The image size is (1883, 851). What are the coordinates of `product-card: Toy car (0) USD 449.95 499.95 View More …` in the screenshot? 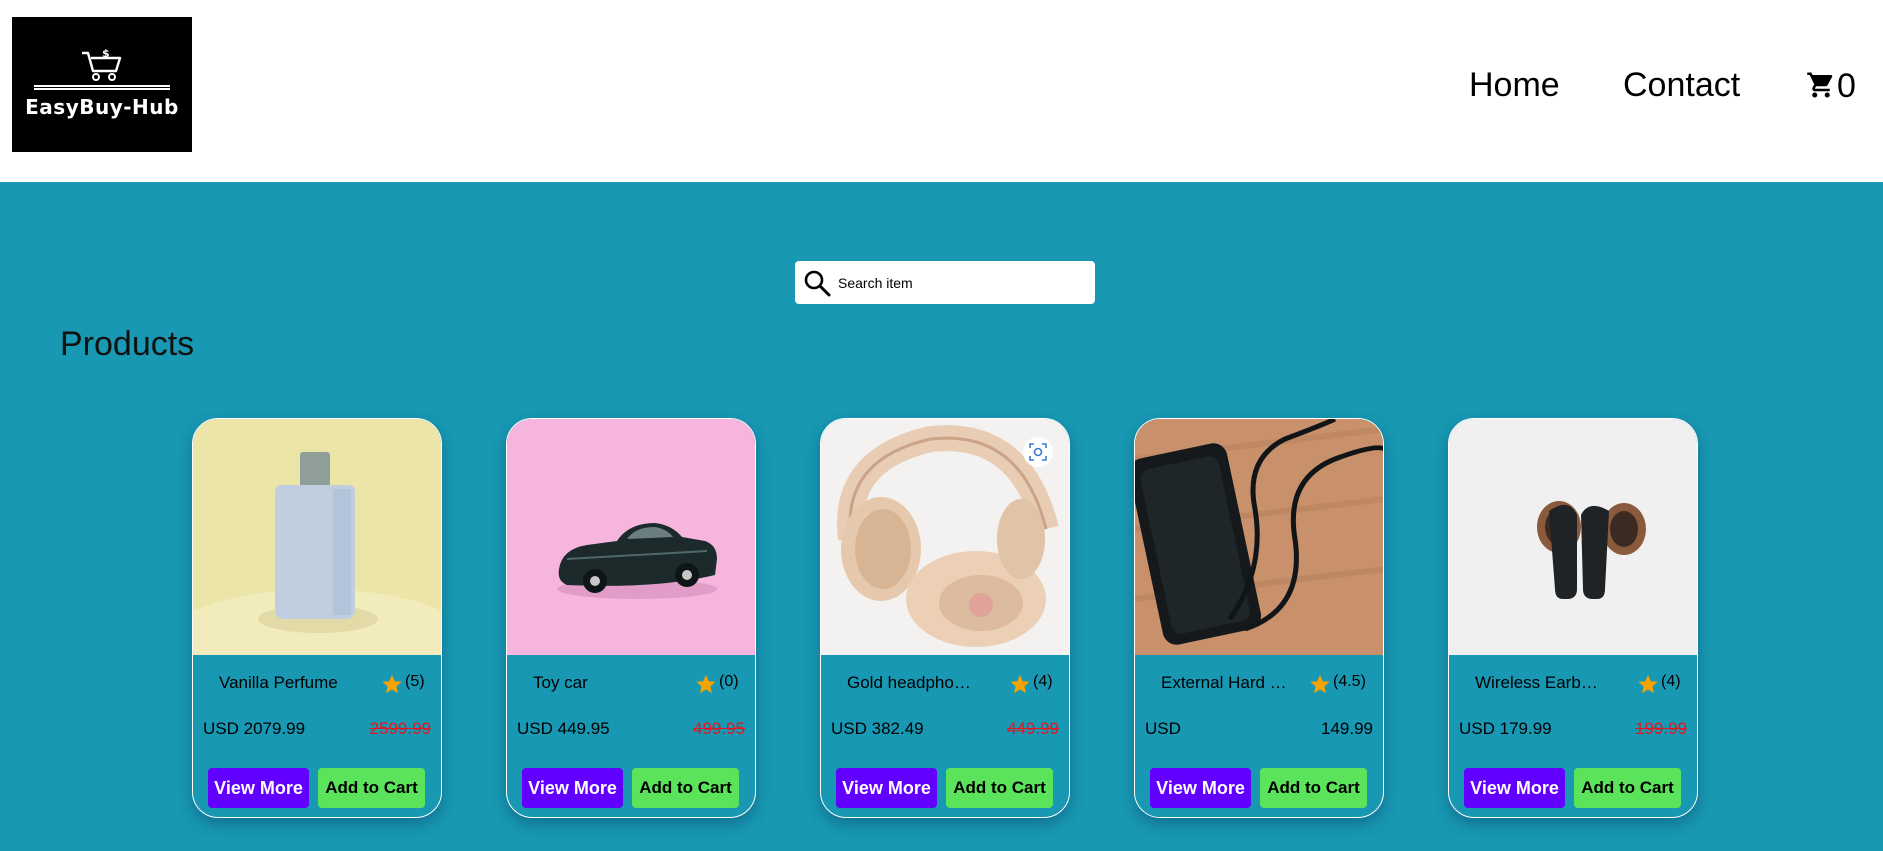 It's located at (631, 618).